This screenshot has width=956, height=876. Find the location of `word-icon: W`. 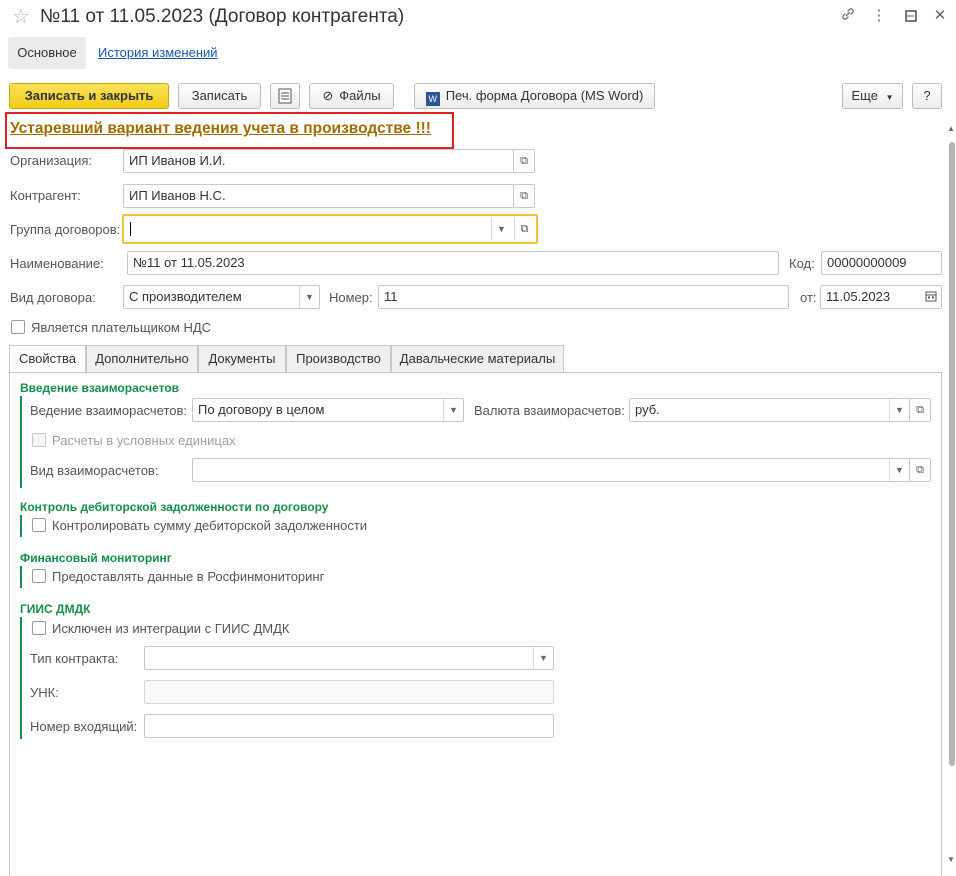

word-icon: W is located at coordinates (432, 99).